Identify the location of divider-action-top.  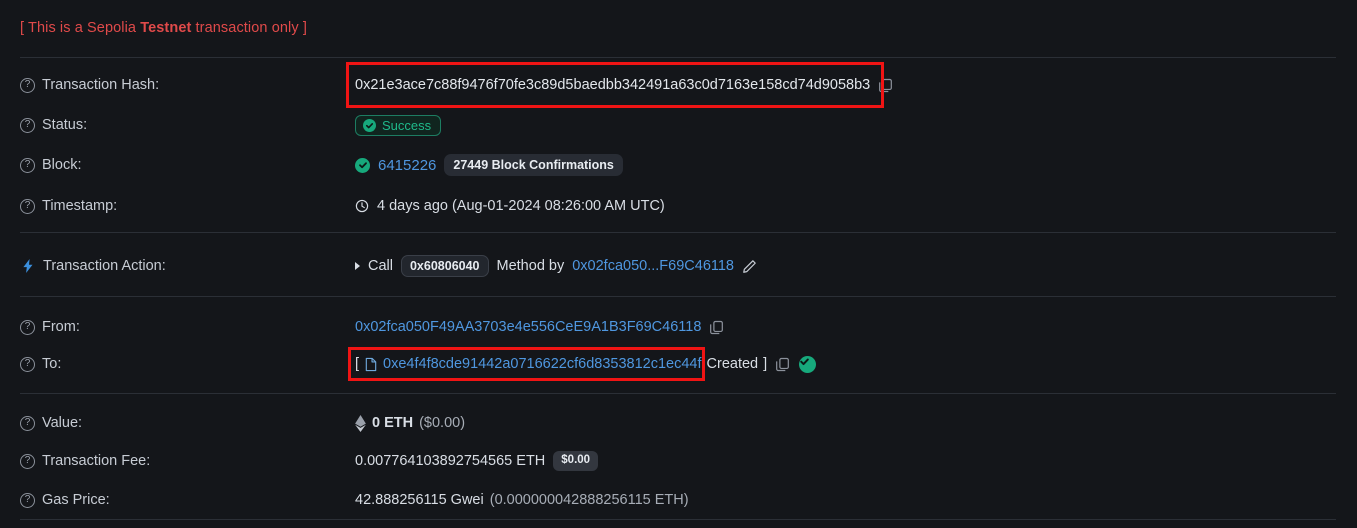
(678, 232).